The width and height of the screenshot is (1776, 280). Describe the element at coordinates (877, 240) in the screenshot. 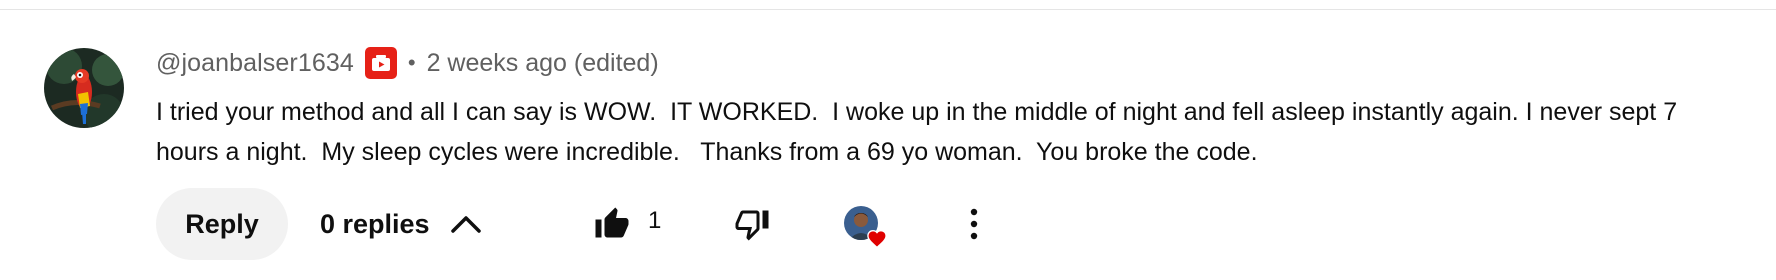

I see `heart-icon` at that location.